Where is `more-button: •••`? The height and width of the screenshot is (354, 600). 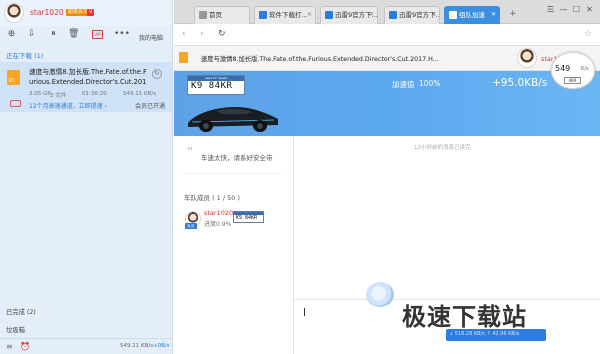
more-button: ••• is located at coordinates (122, 34).